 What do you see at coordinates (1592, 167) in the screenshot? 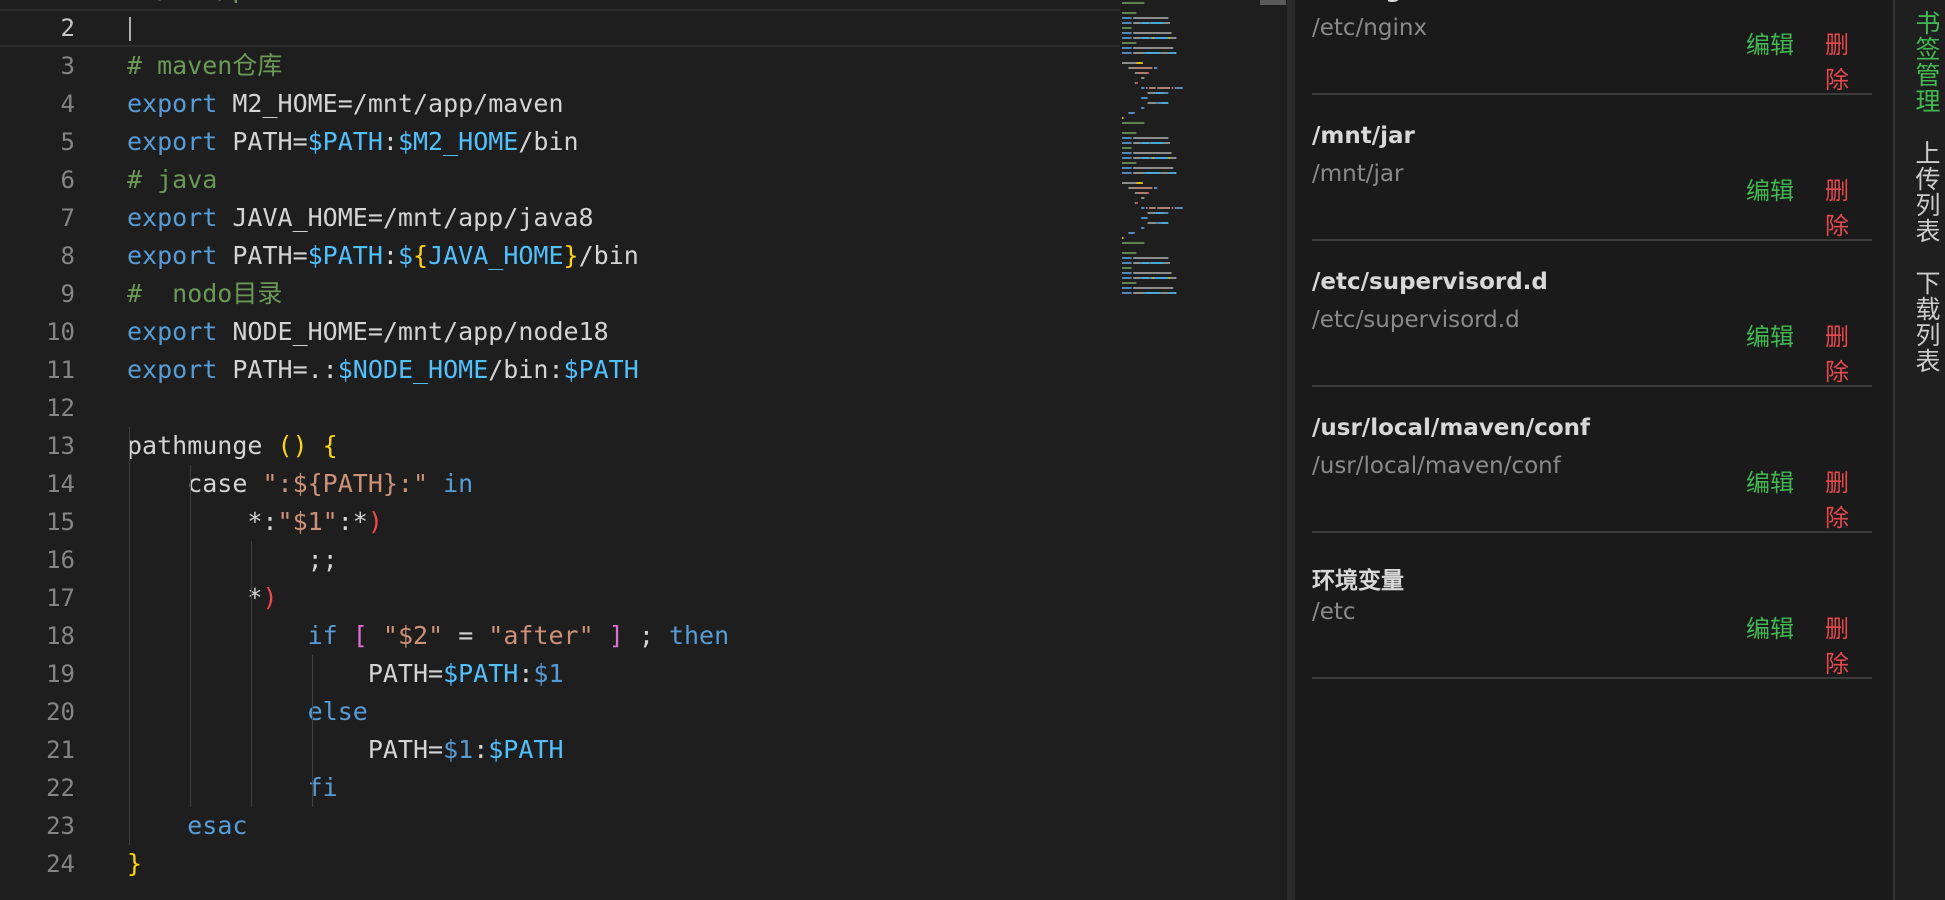
I see `bookmark-item: /mnt/jar/mnt/jar 编辑 删除` at bounding box center [1592, 167].